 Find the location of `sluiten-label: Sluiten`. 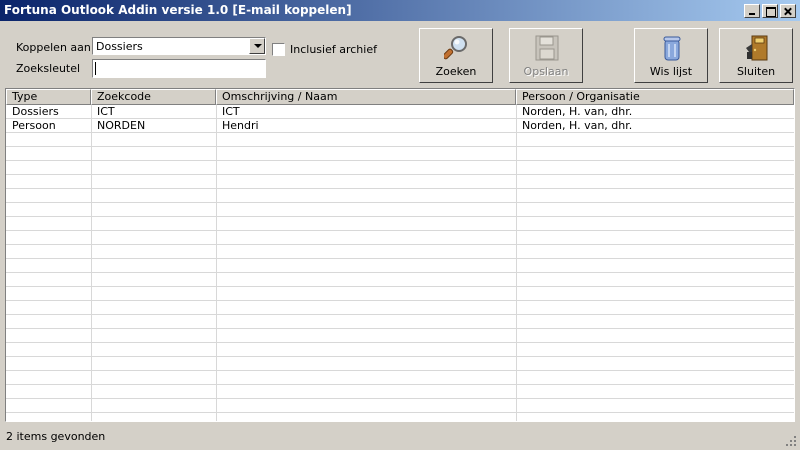

sluiten-label: Sluiten is located at coordinates (756, 71).